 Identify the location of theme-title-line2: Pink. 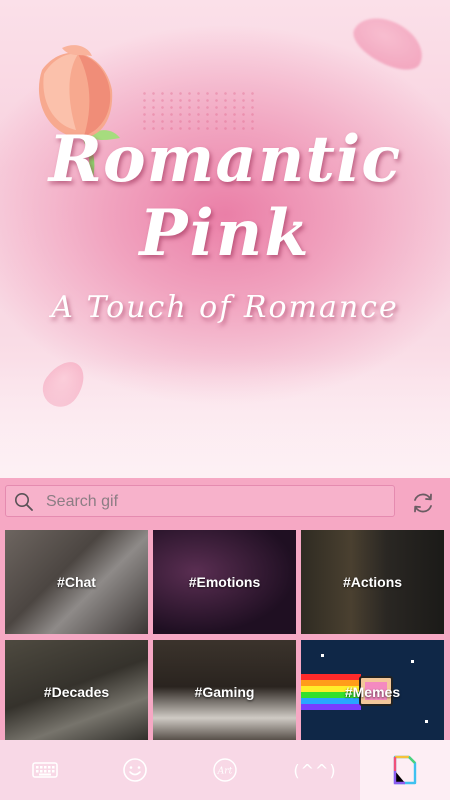
(225, 233).